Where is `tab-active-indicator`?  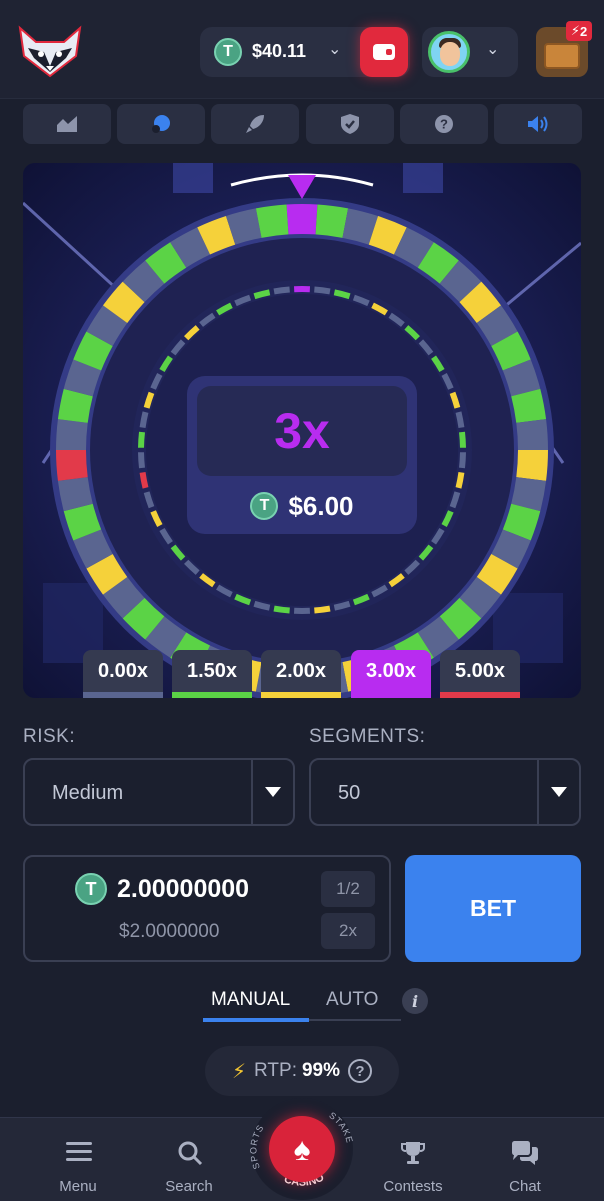 tab-active-indicator is located at coordinates (256, 1020).